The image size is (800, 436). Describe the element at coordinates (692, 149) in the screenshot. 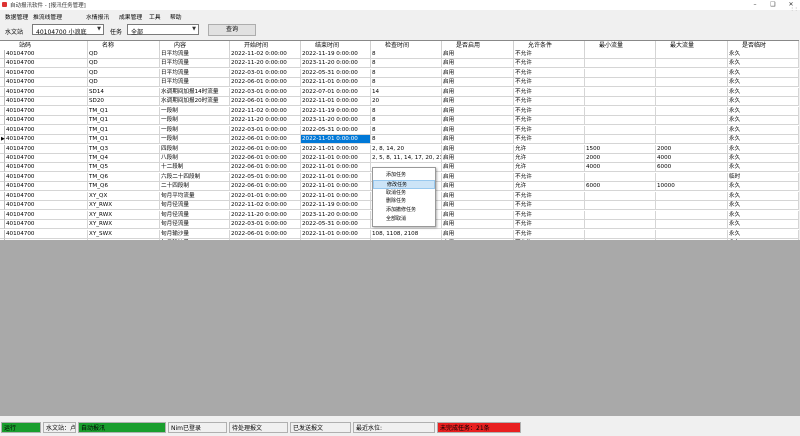

I see `table-cell: 2000` at that location.